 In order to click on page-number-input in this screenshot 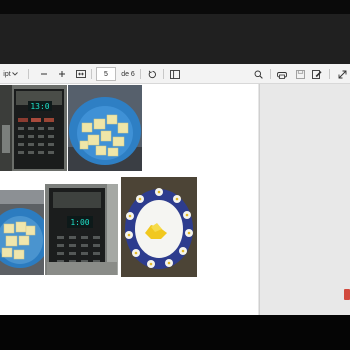, I will do `click(106, 74)`.